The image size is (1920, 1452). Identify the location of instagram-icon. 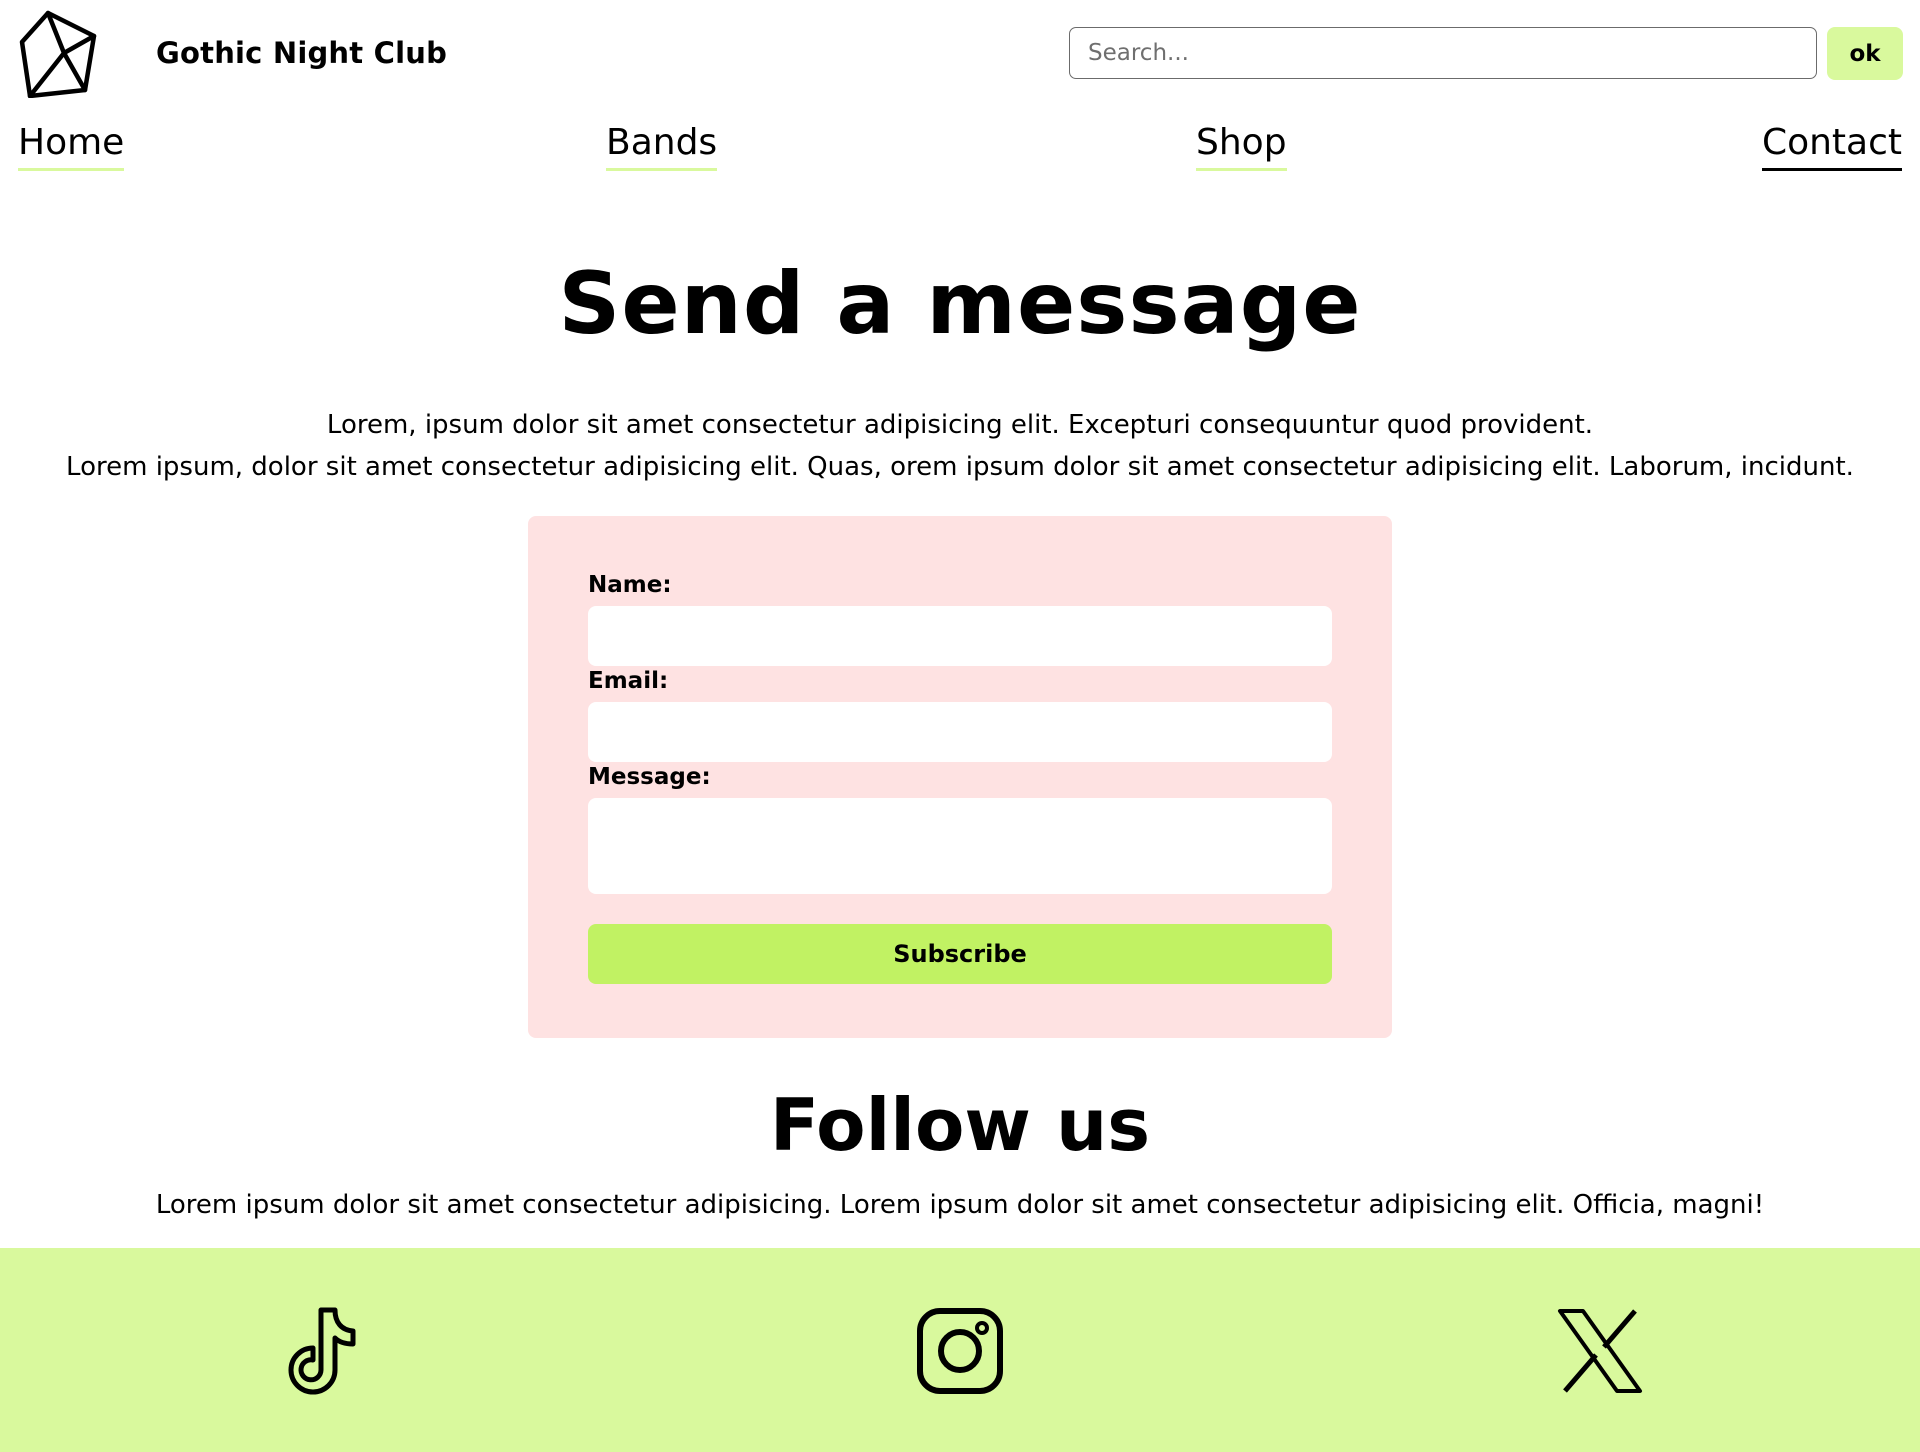
(960, 1351).